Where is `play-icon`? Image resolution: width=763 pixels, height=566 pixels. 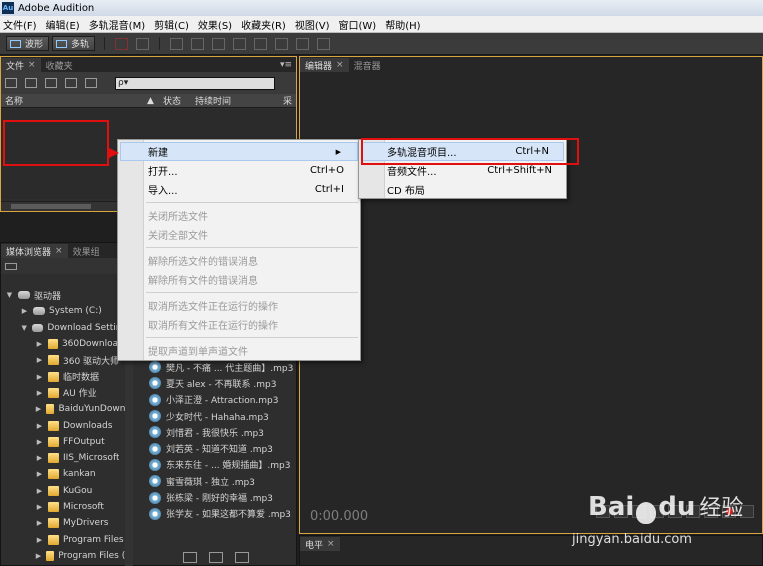 play-icon is located at coordinates (189, 557).